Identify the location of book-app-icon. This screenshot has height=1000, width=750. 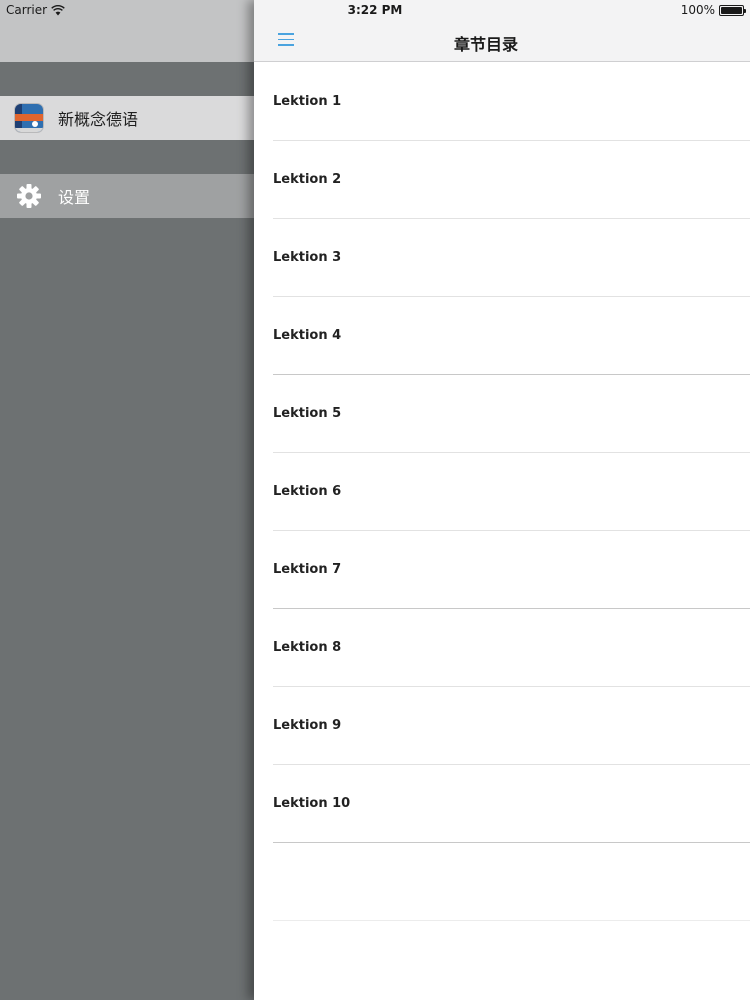
(29, 118).